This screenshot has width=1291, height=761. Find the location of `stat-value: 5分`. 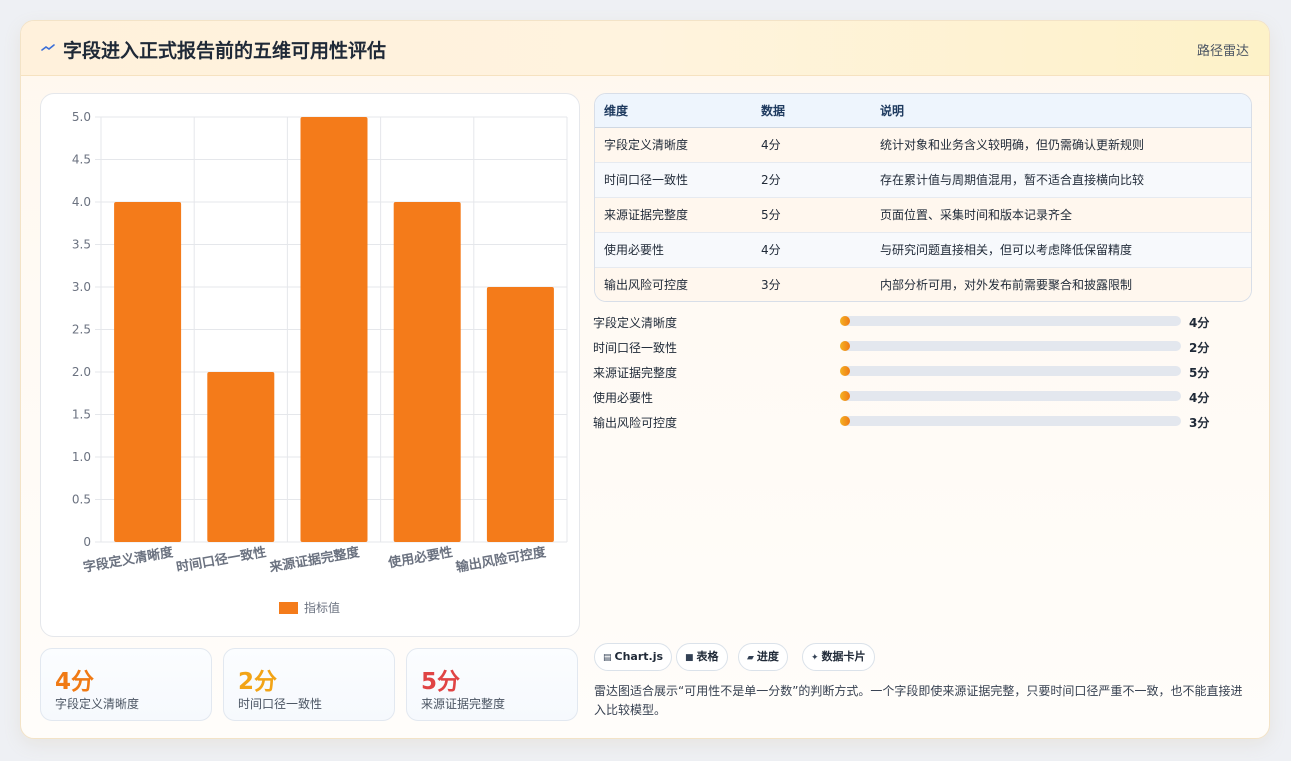

stat-value: 5分 is located at coordinates (441, 682).